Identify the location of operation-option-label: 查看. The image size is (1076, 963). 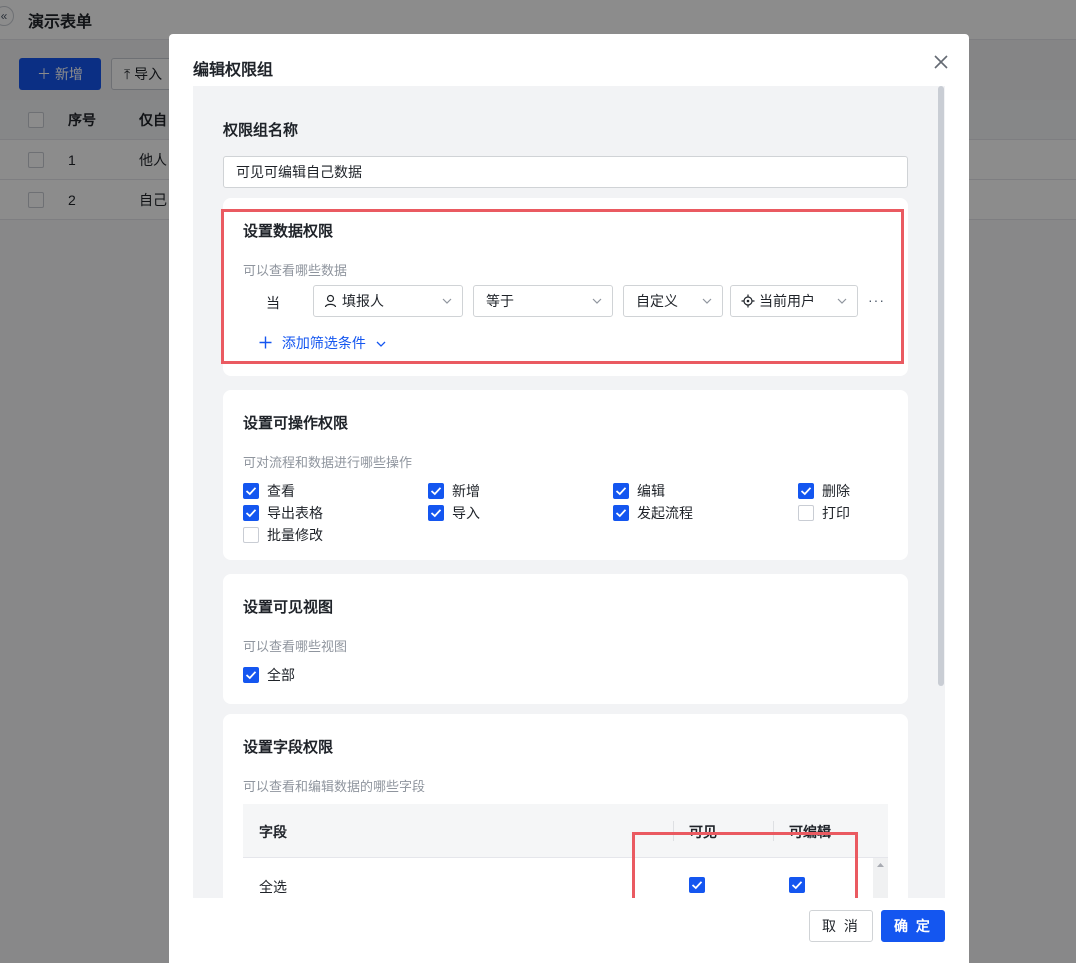
(281, 491).